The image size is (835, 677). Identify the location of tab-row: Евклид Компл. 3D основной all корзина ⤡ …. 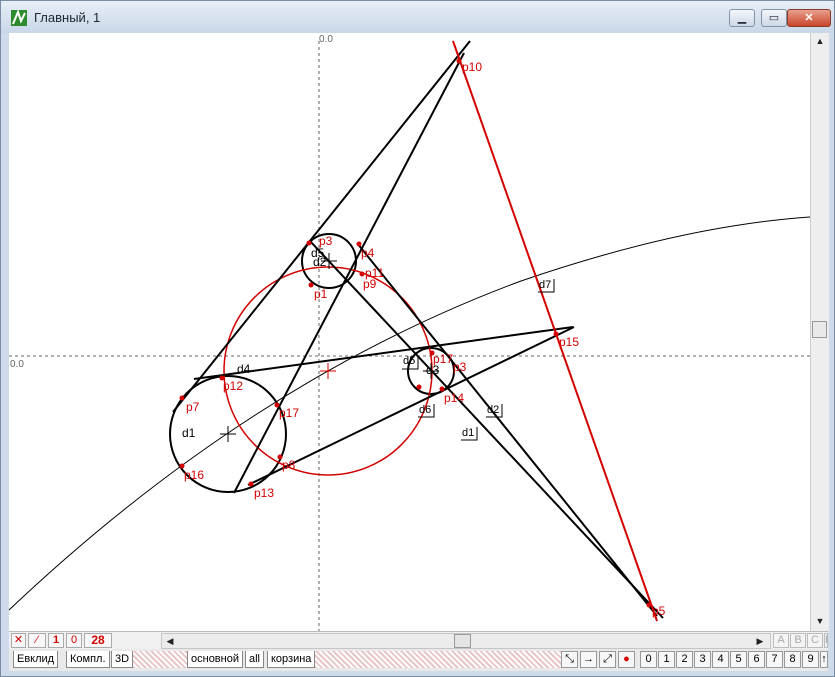
(418, 660).